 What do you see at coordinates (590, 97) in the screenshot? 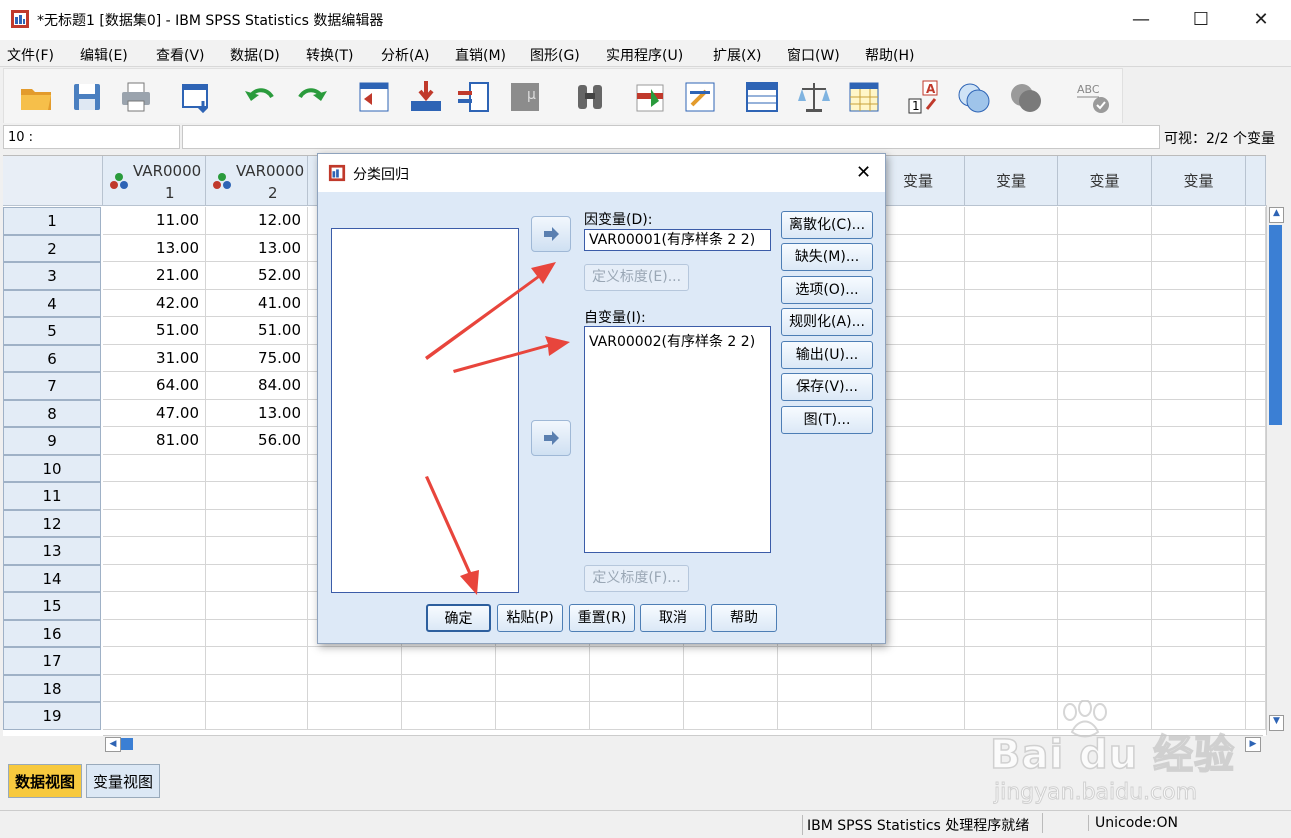
I see `find-icon` at bounding box center [590, 97].